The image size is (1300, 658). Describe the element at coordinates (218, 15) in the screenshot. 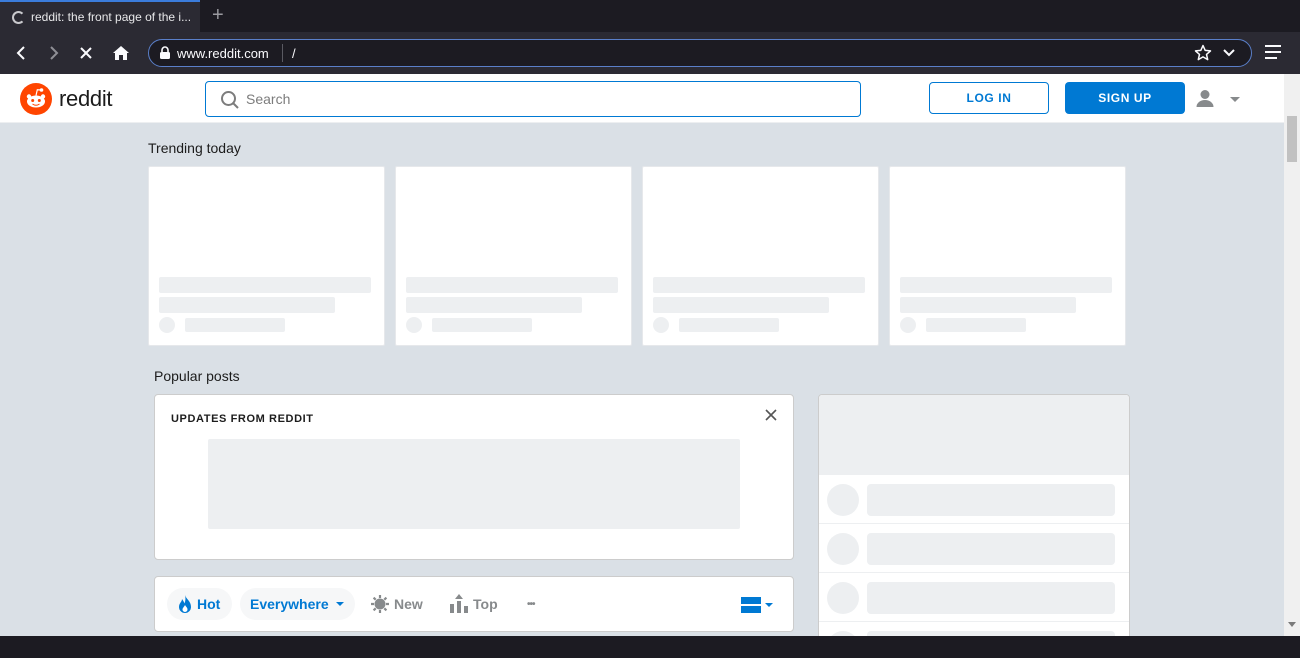

I see `new-tab-button: +` at that location.